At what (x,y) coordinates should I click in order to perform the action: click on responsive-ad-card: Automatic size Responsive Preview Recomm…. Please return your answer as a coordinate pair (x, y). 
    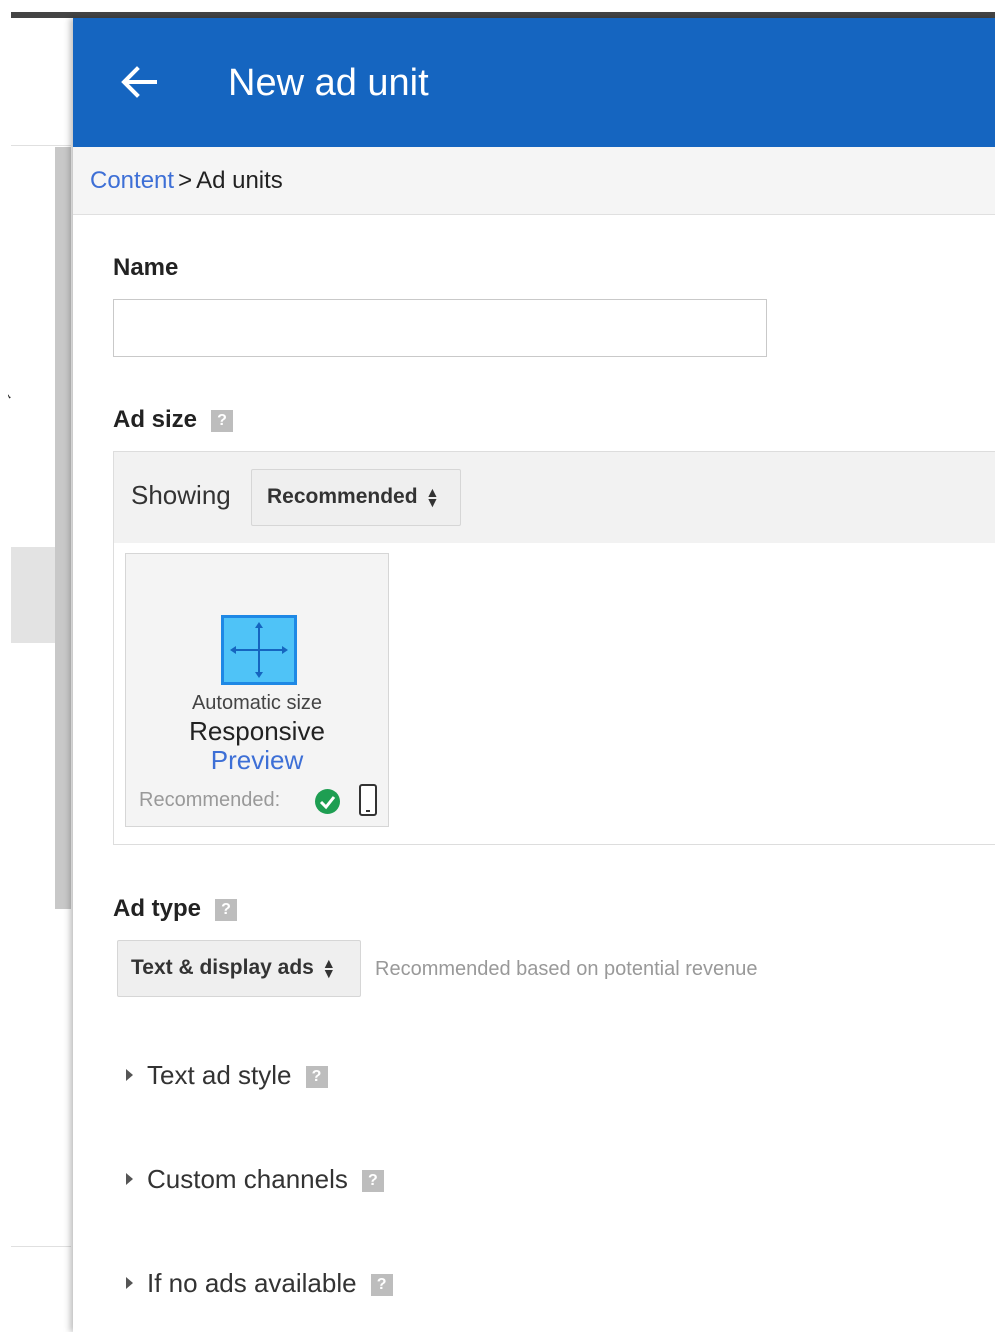
    Looking at the image, I should click on (257, 690).